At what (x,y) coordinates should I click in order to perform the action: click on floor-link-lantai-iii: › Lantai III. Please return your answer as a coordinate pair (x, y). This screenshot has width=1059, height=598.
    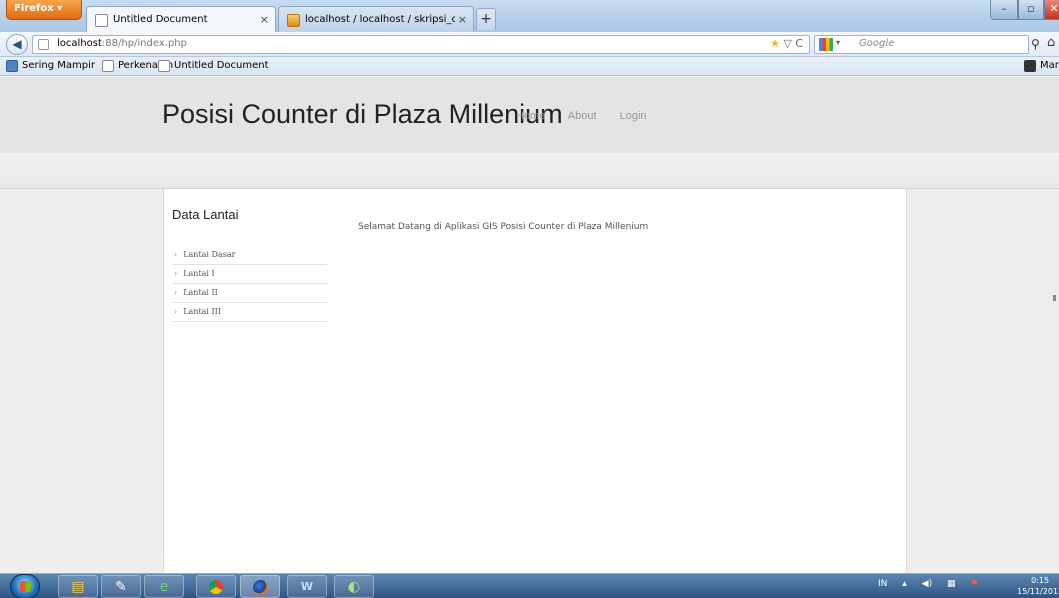
    Looking at the image, I should click on (249, 312).